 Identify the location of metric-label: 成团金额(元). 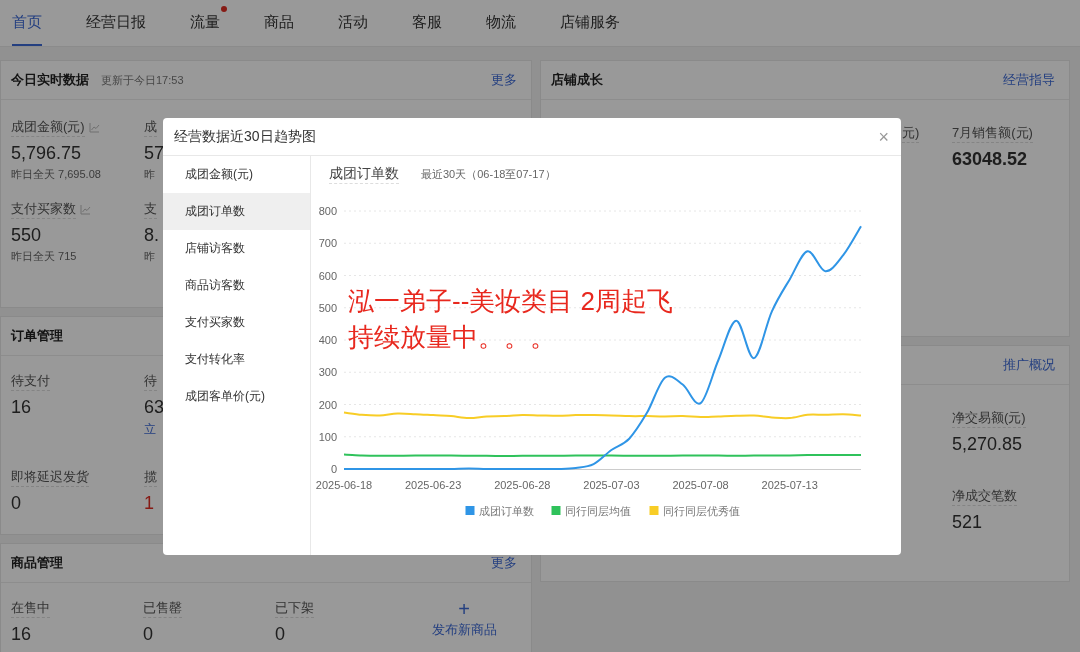
(48, 127).